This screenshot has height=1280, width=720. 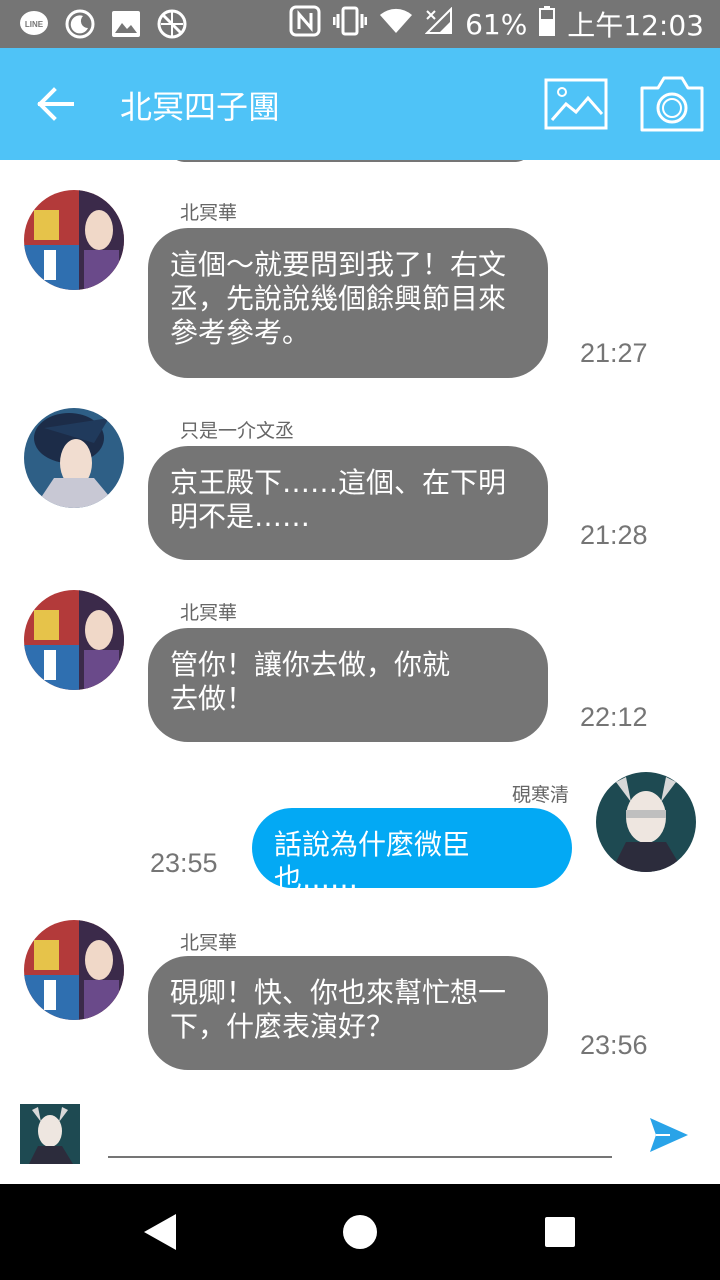 What do you see at coordinates (614, 353) in the screenshot?
I see `message-time: 21:27` at bounding box center [614, 353].